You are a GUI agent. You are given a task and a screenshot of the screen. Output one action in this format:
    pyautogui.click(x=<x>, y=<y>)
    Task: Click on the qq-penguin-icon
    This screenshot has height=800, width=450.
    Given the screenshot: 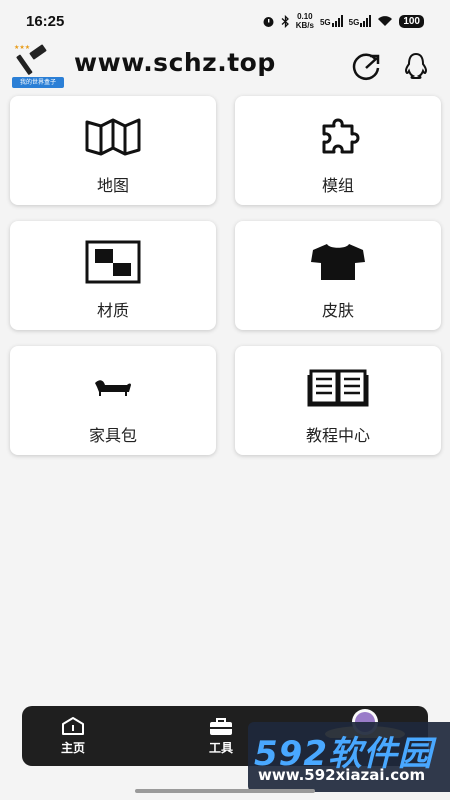 What is the action you would take?
    pyautogui.click(x=416, y=65)
    